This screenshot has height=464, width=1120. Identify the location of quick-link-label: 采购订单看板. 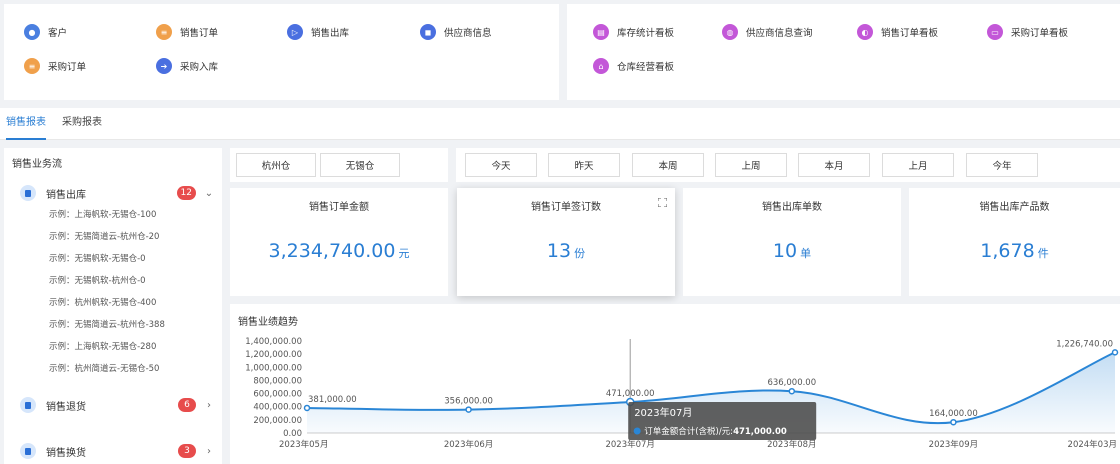
(1040, 33).